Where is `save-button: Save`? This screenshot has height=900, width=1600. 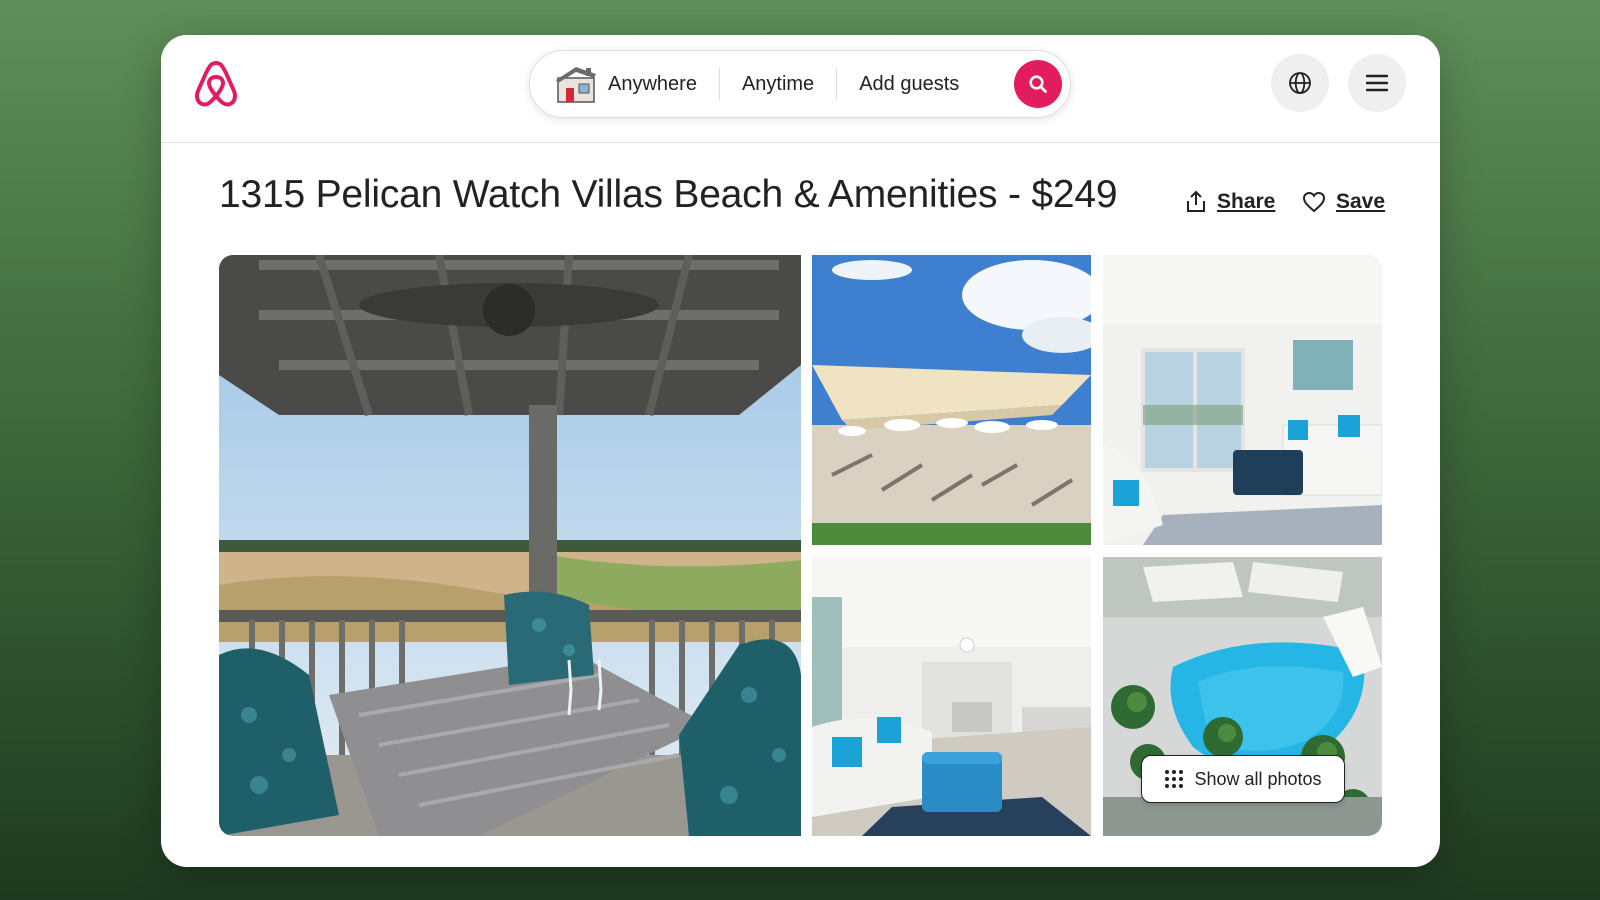
save-button: Save is located at coordinates (1343, 202).